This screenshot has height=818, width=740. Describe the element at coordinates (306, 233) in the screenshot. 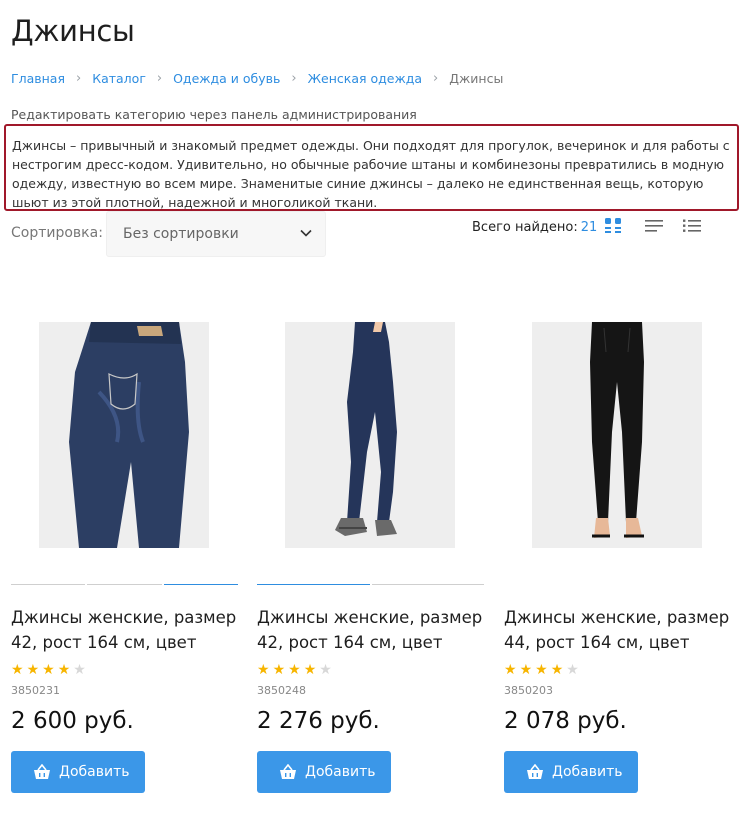

I see `chevron-down-icon` at that location.